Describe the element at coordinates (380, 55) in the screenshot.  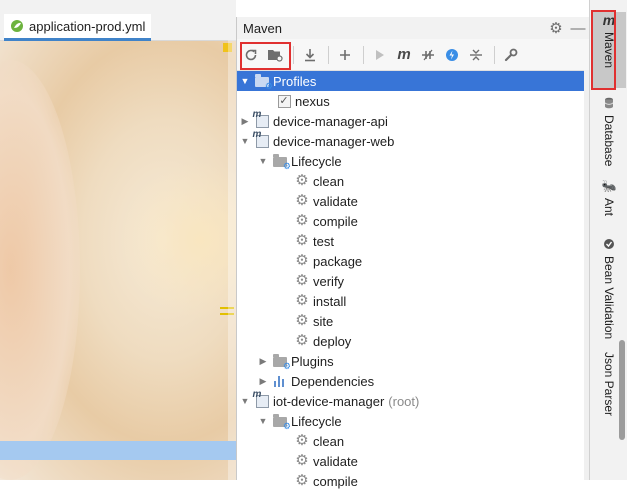
I see `run-icon` at that location.